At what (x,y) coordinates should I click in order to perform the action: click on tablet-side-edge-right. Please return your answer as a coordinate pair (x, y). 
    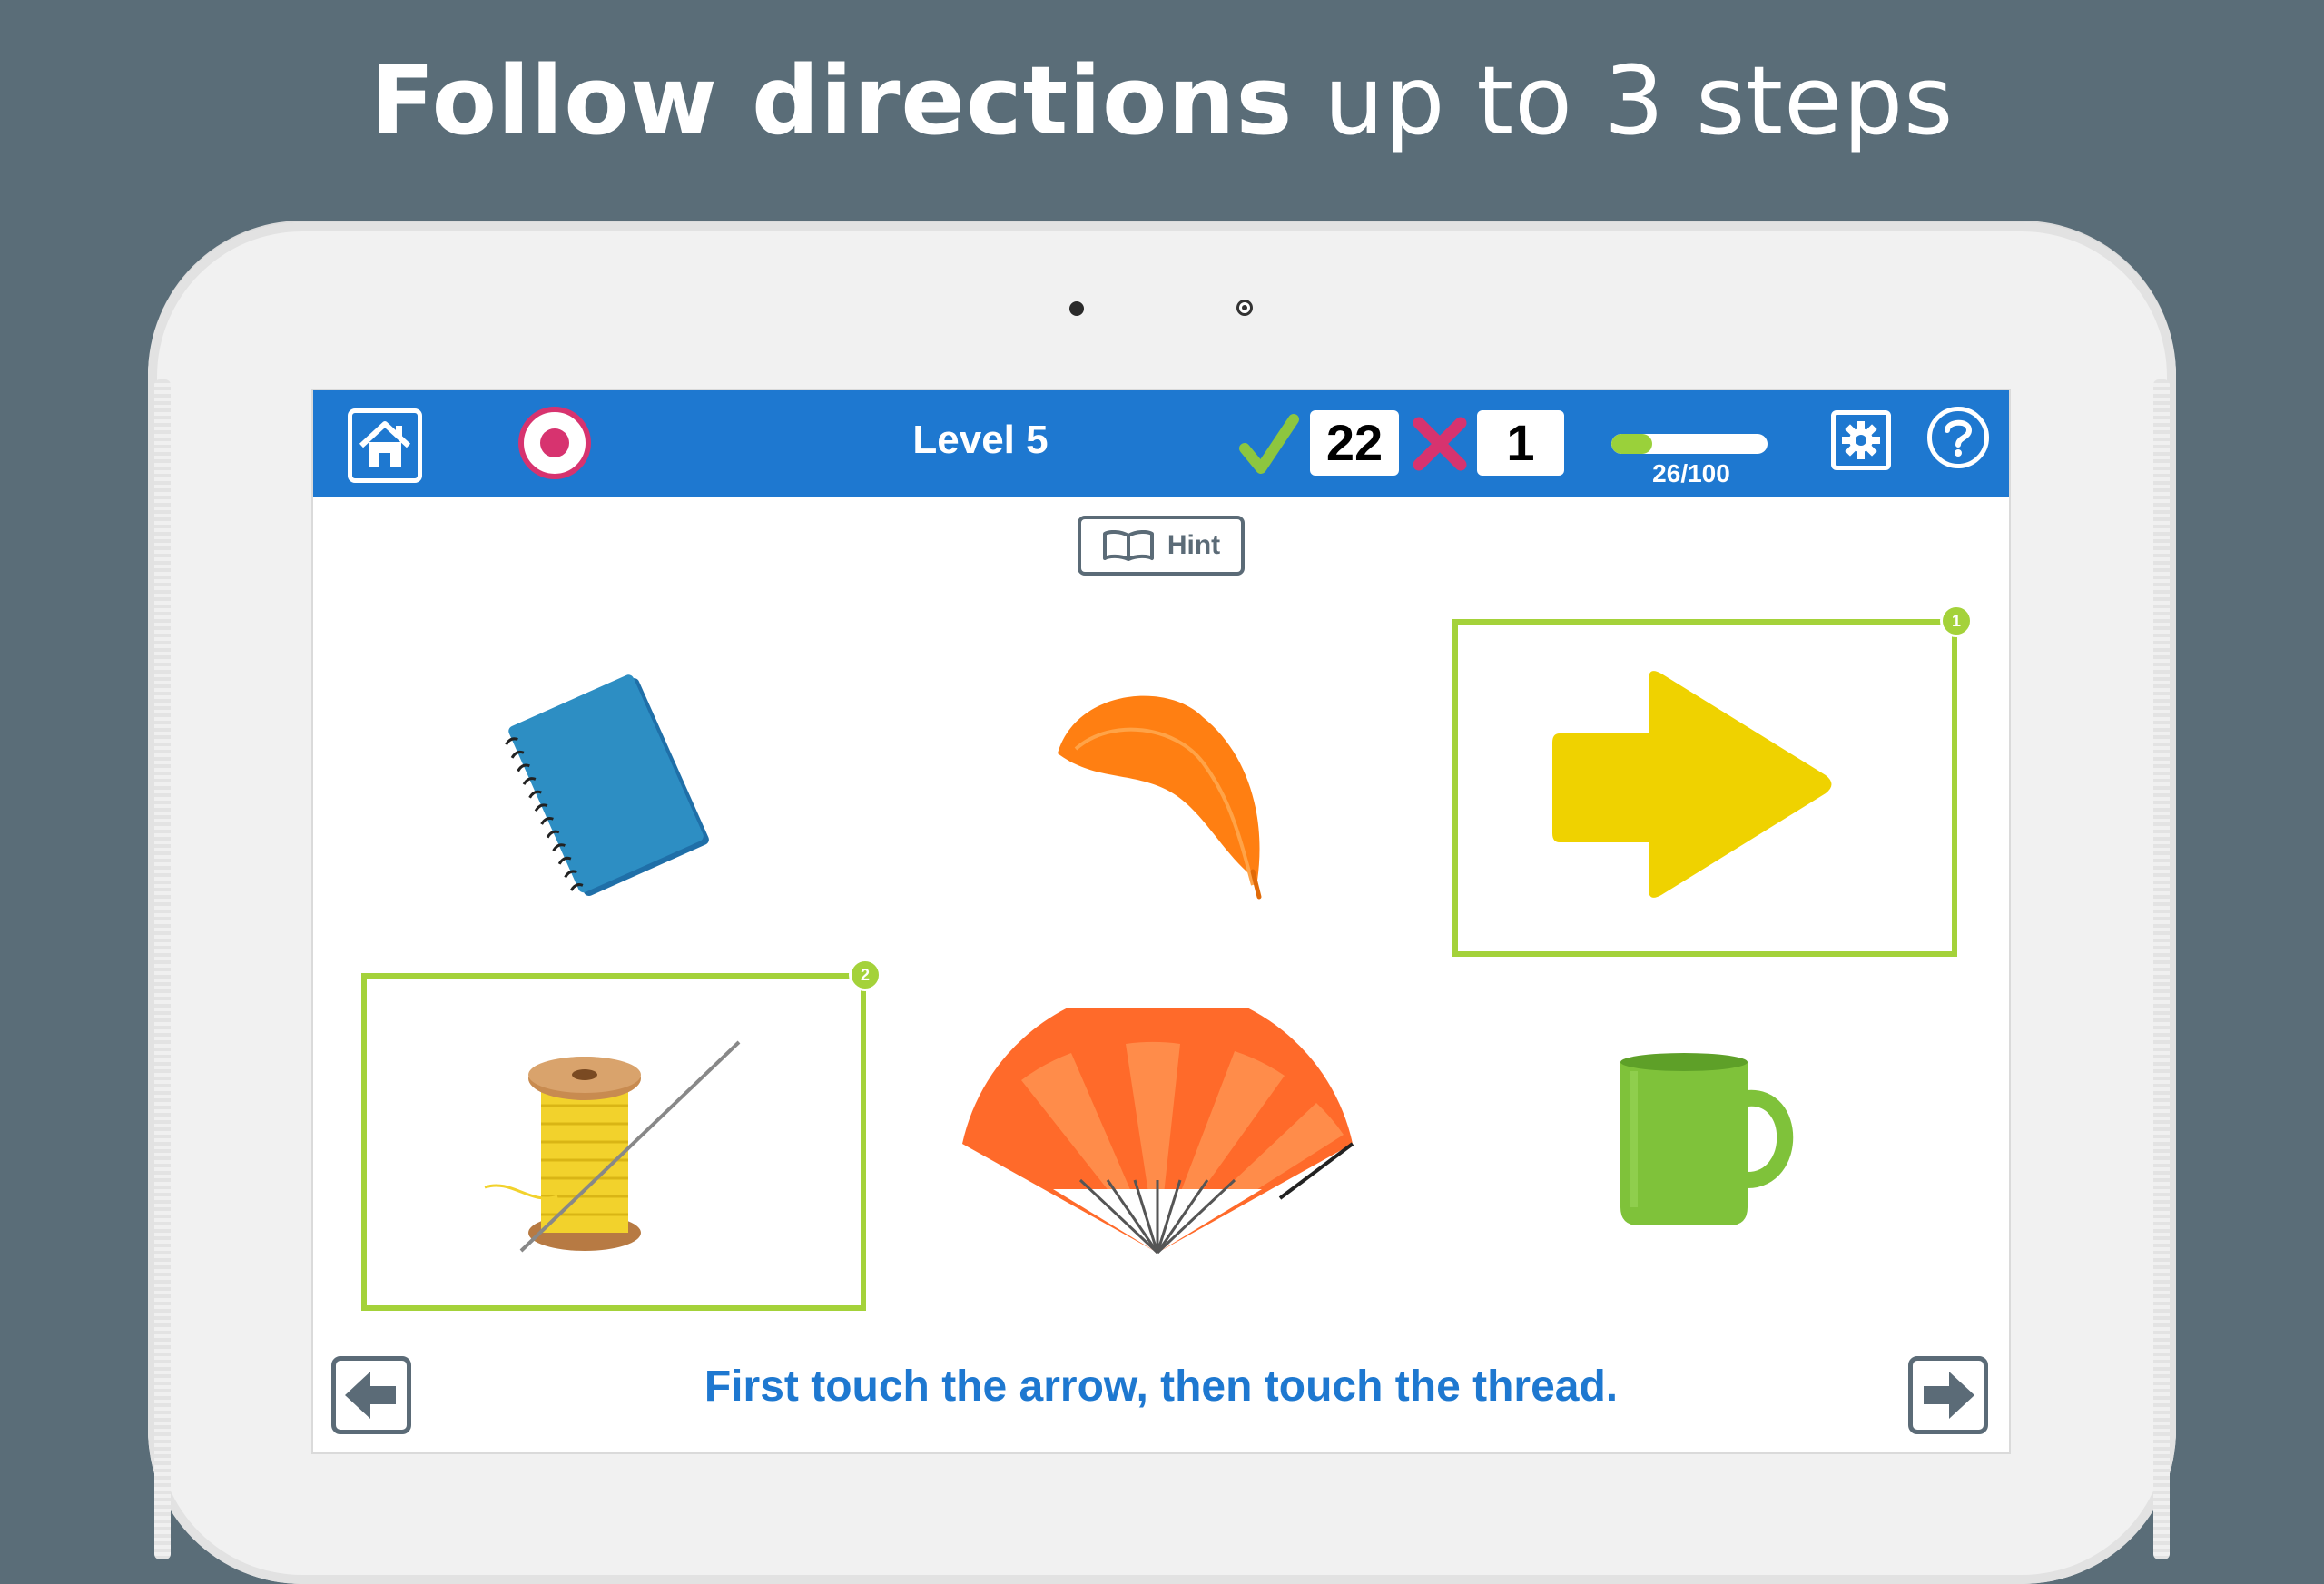
    Looking at the image, I should click on (2161, 969).